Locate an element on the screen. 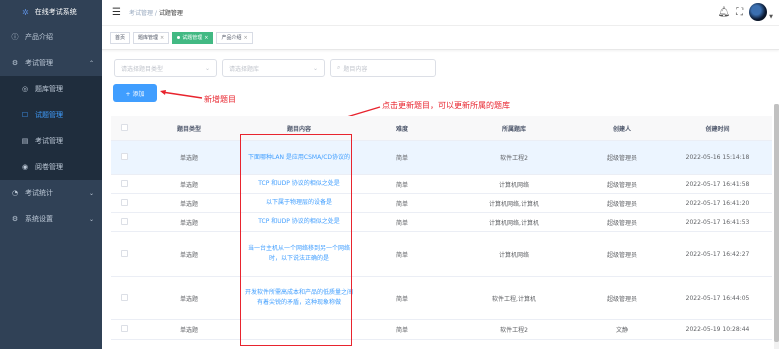  cell-time: 2022-05-17 16:42:27 is located at coordinates (717, 254).